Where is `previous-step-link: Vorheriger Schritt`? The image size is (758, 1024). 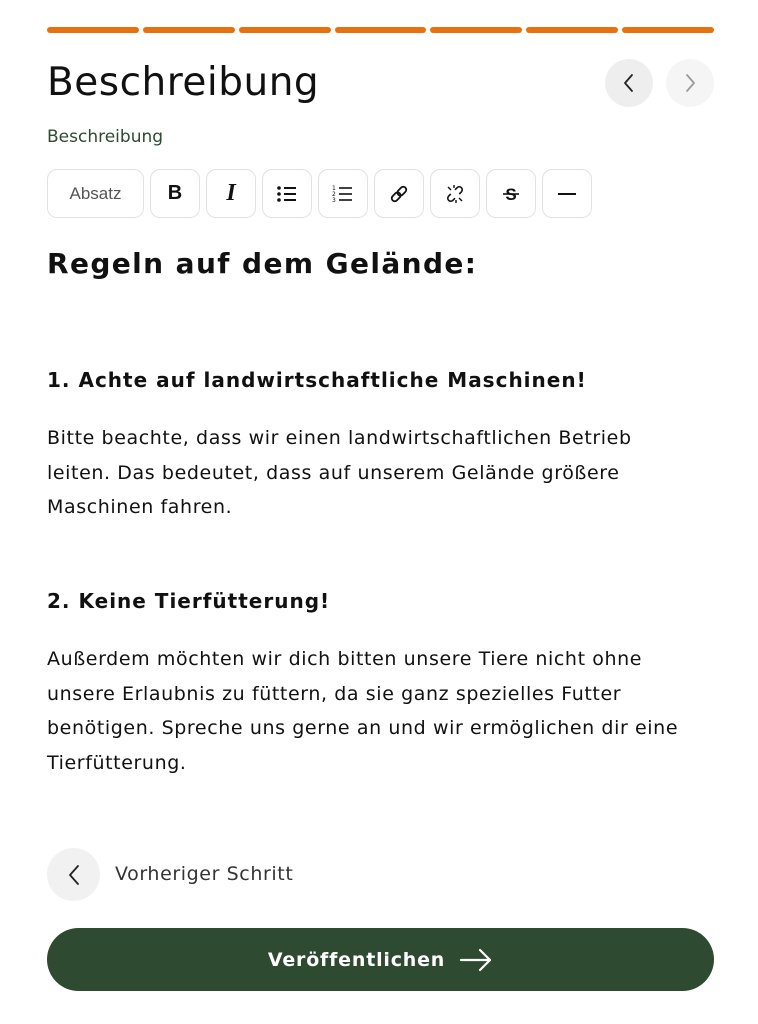 previous-step-link: Vorheriger Schritt is located at coordinates (204, 874).